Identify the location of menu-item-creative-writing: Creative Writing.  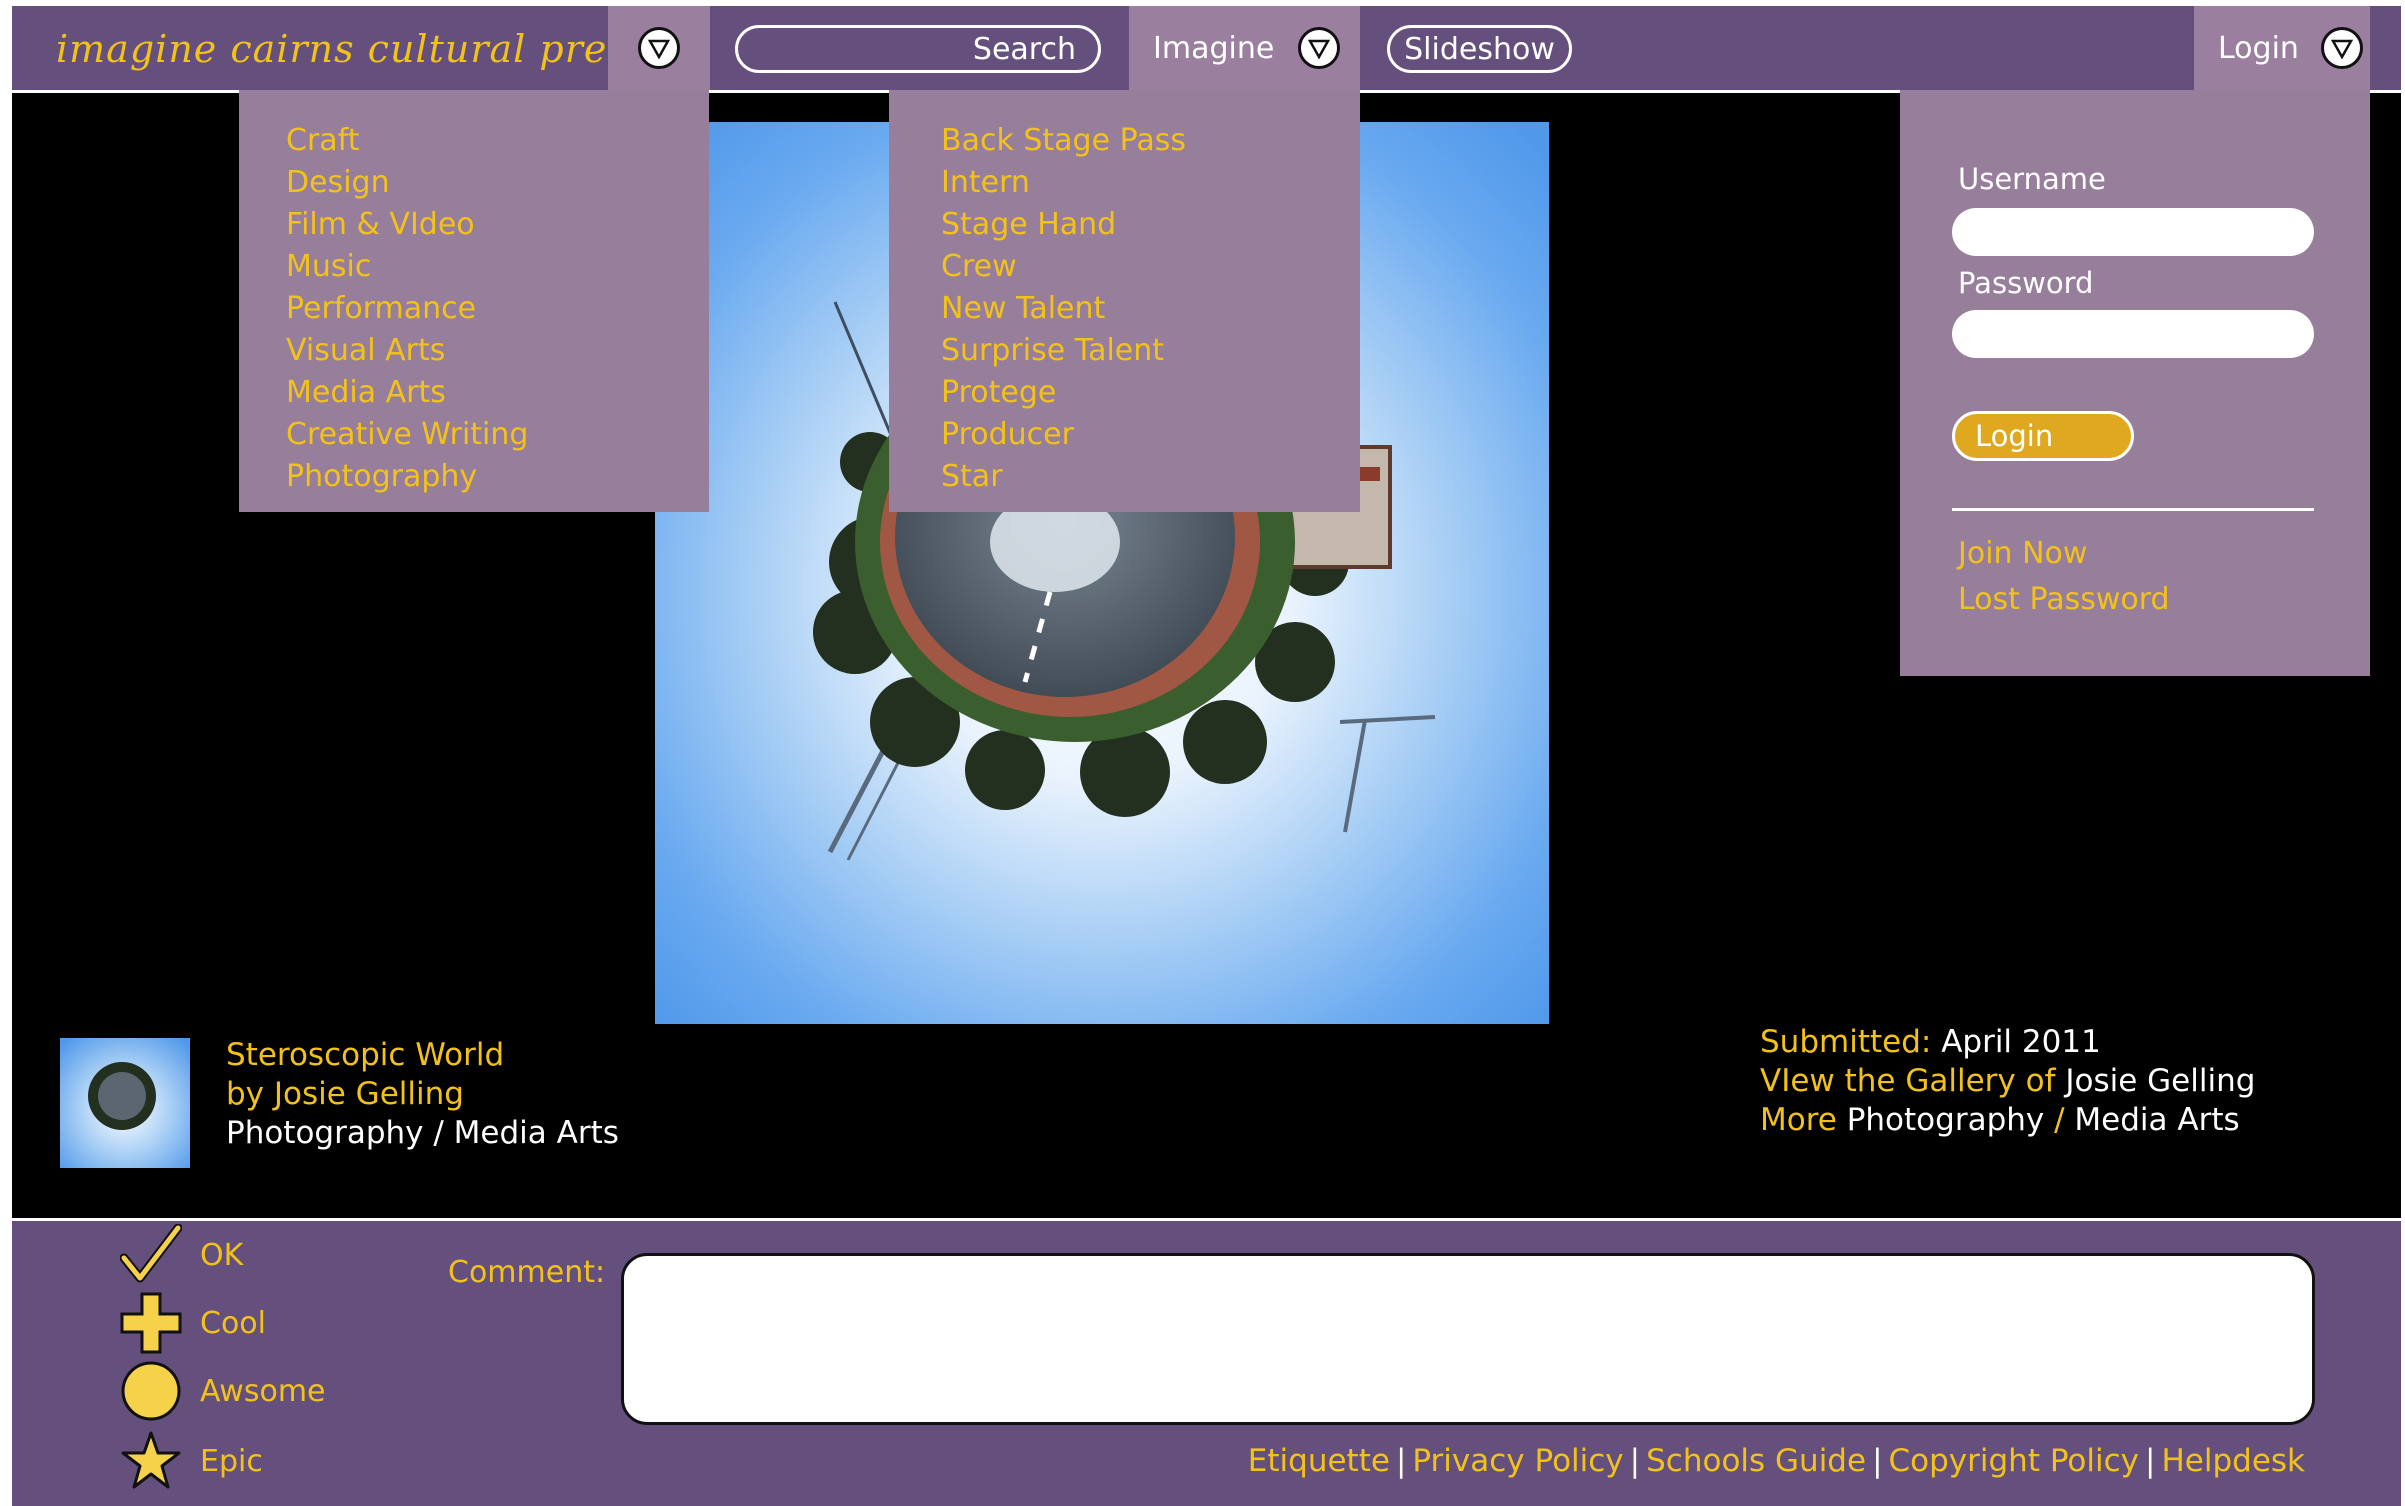
(497, 435).